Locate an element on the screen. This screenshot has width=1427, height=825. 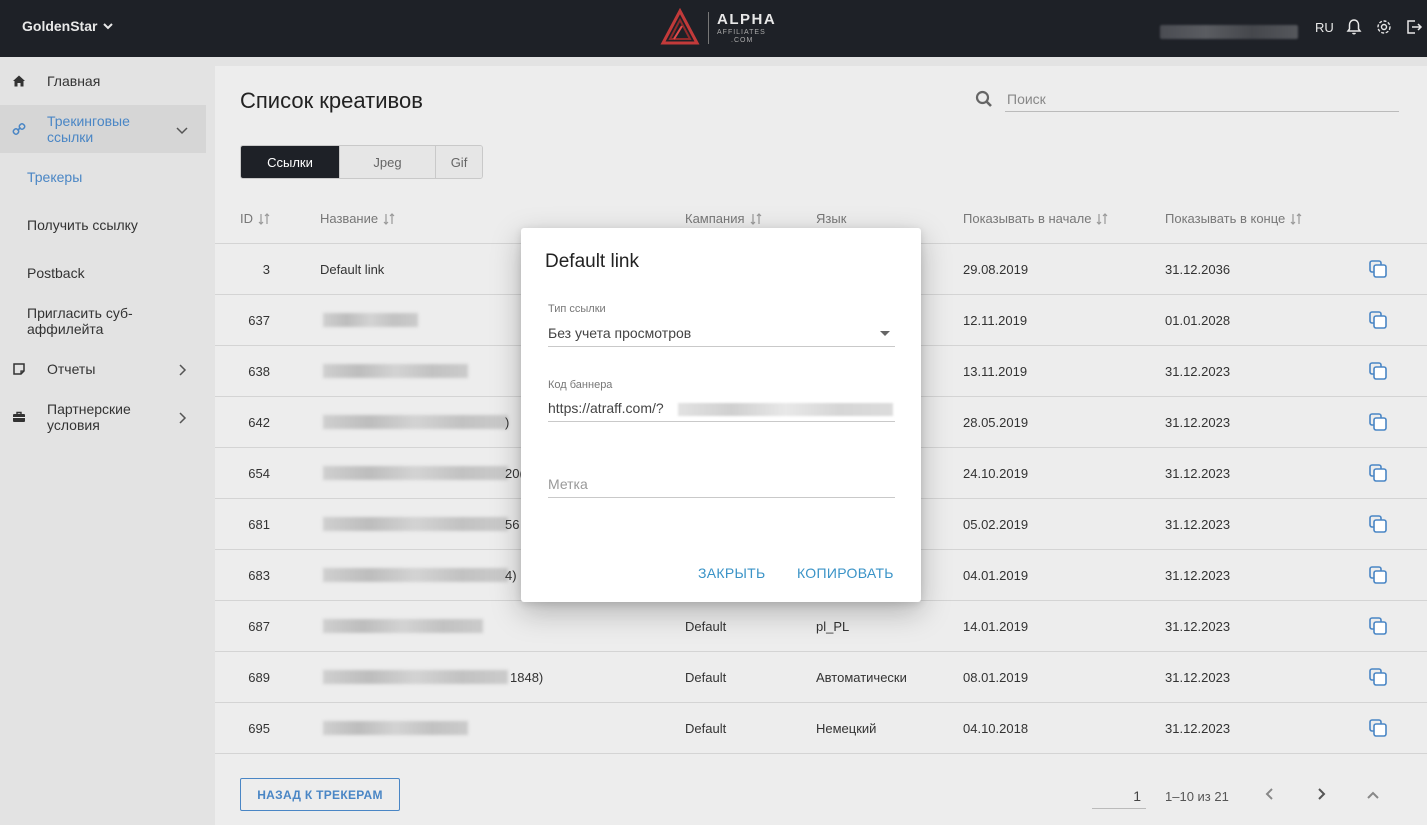
cell-start: 29.08.2019 is located at coordinates (996, 269).